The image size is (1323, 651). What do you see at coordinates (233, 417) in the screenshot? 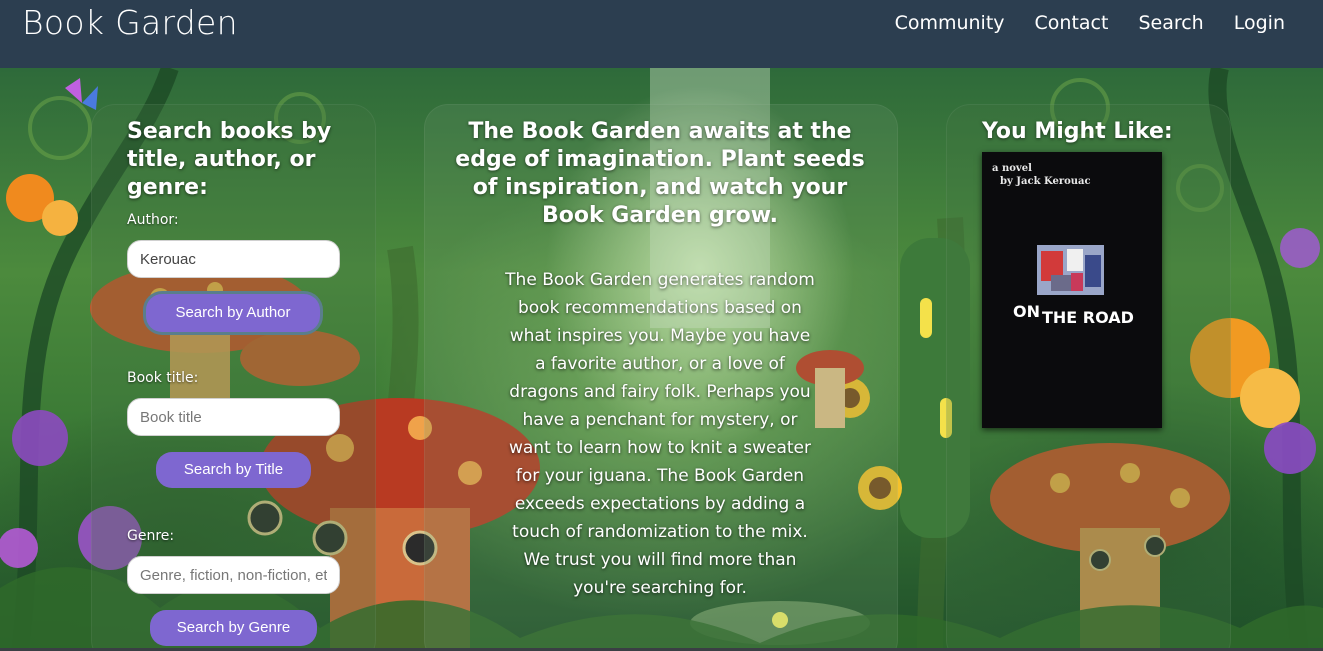
I see `book-title-input` at bounding box center [233, 417].